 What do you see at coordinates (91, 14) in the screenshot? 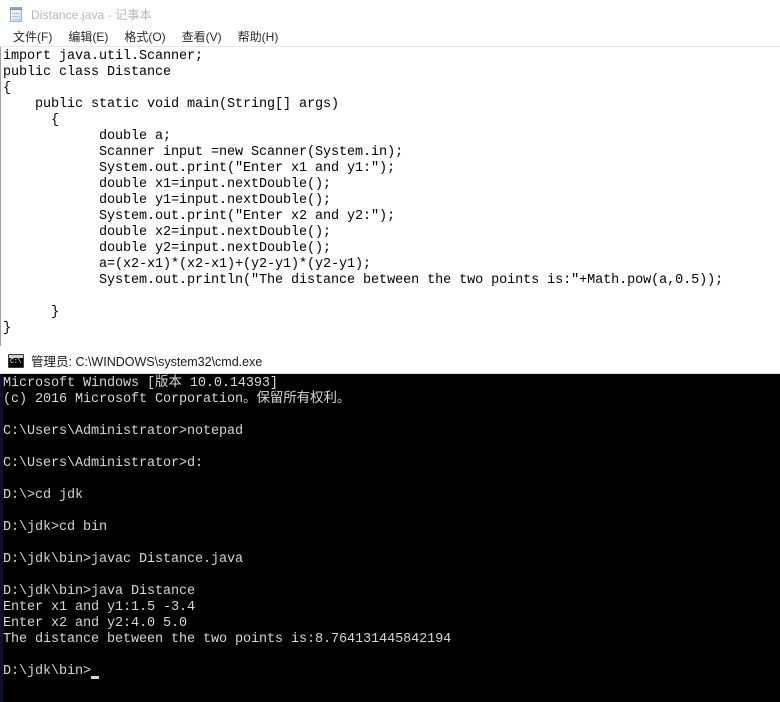
I see `notepad-title-text: Distance.java - 记事本` at bounding box center [91, 14].